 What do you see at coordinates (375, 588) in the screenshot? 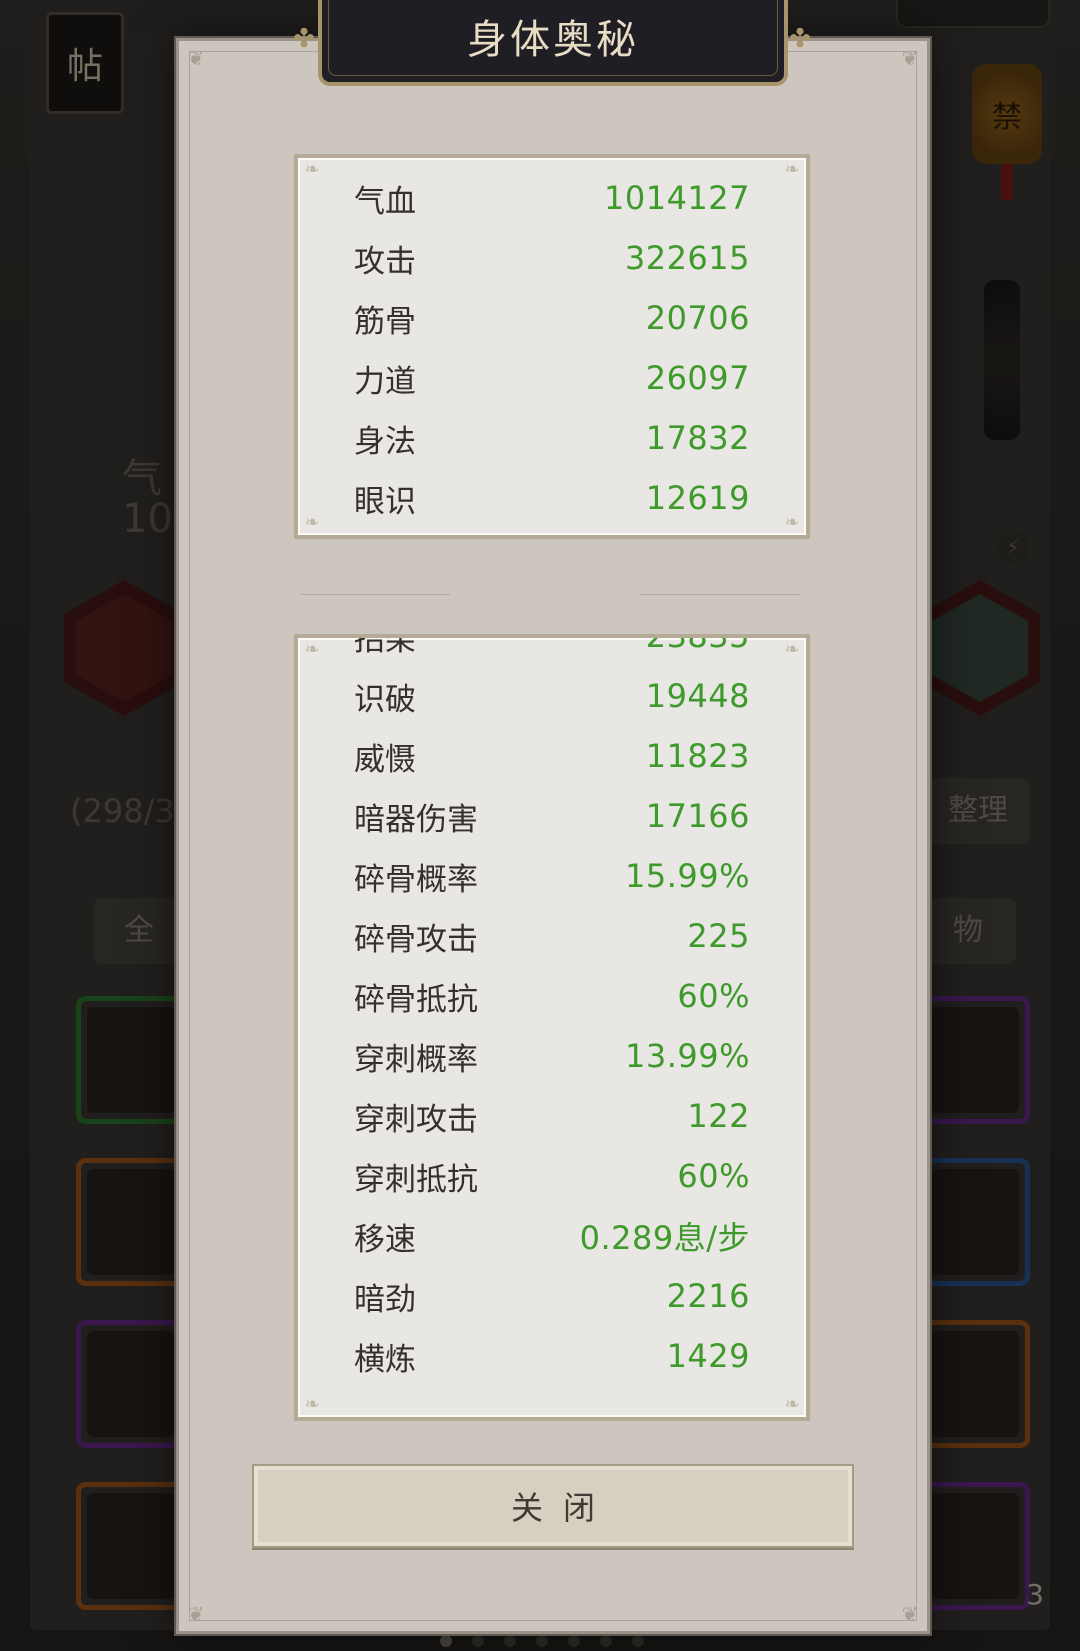
I see `divider-ornament-left` at bounding box center [375, 588].